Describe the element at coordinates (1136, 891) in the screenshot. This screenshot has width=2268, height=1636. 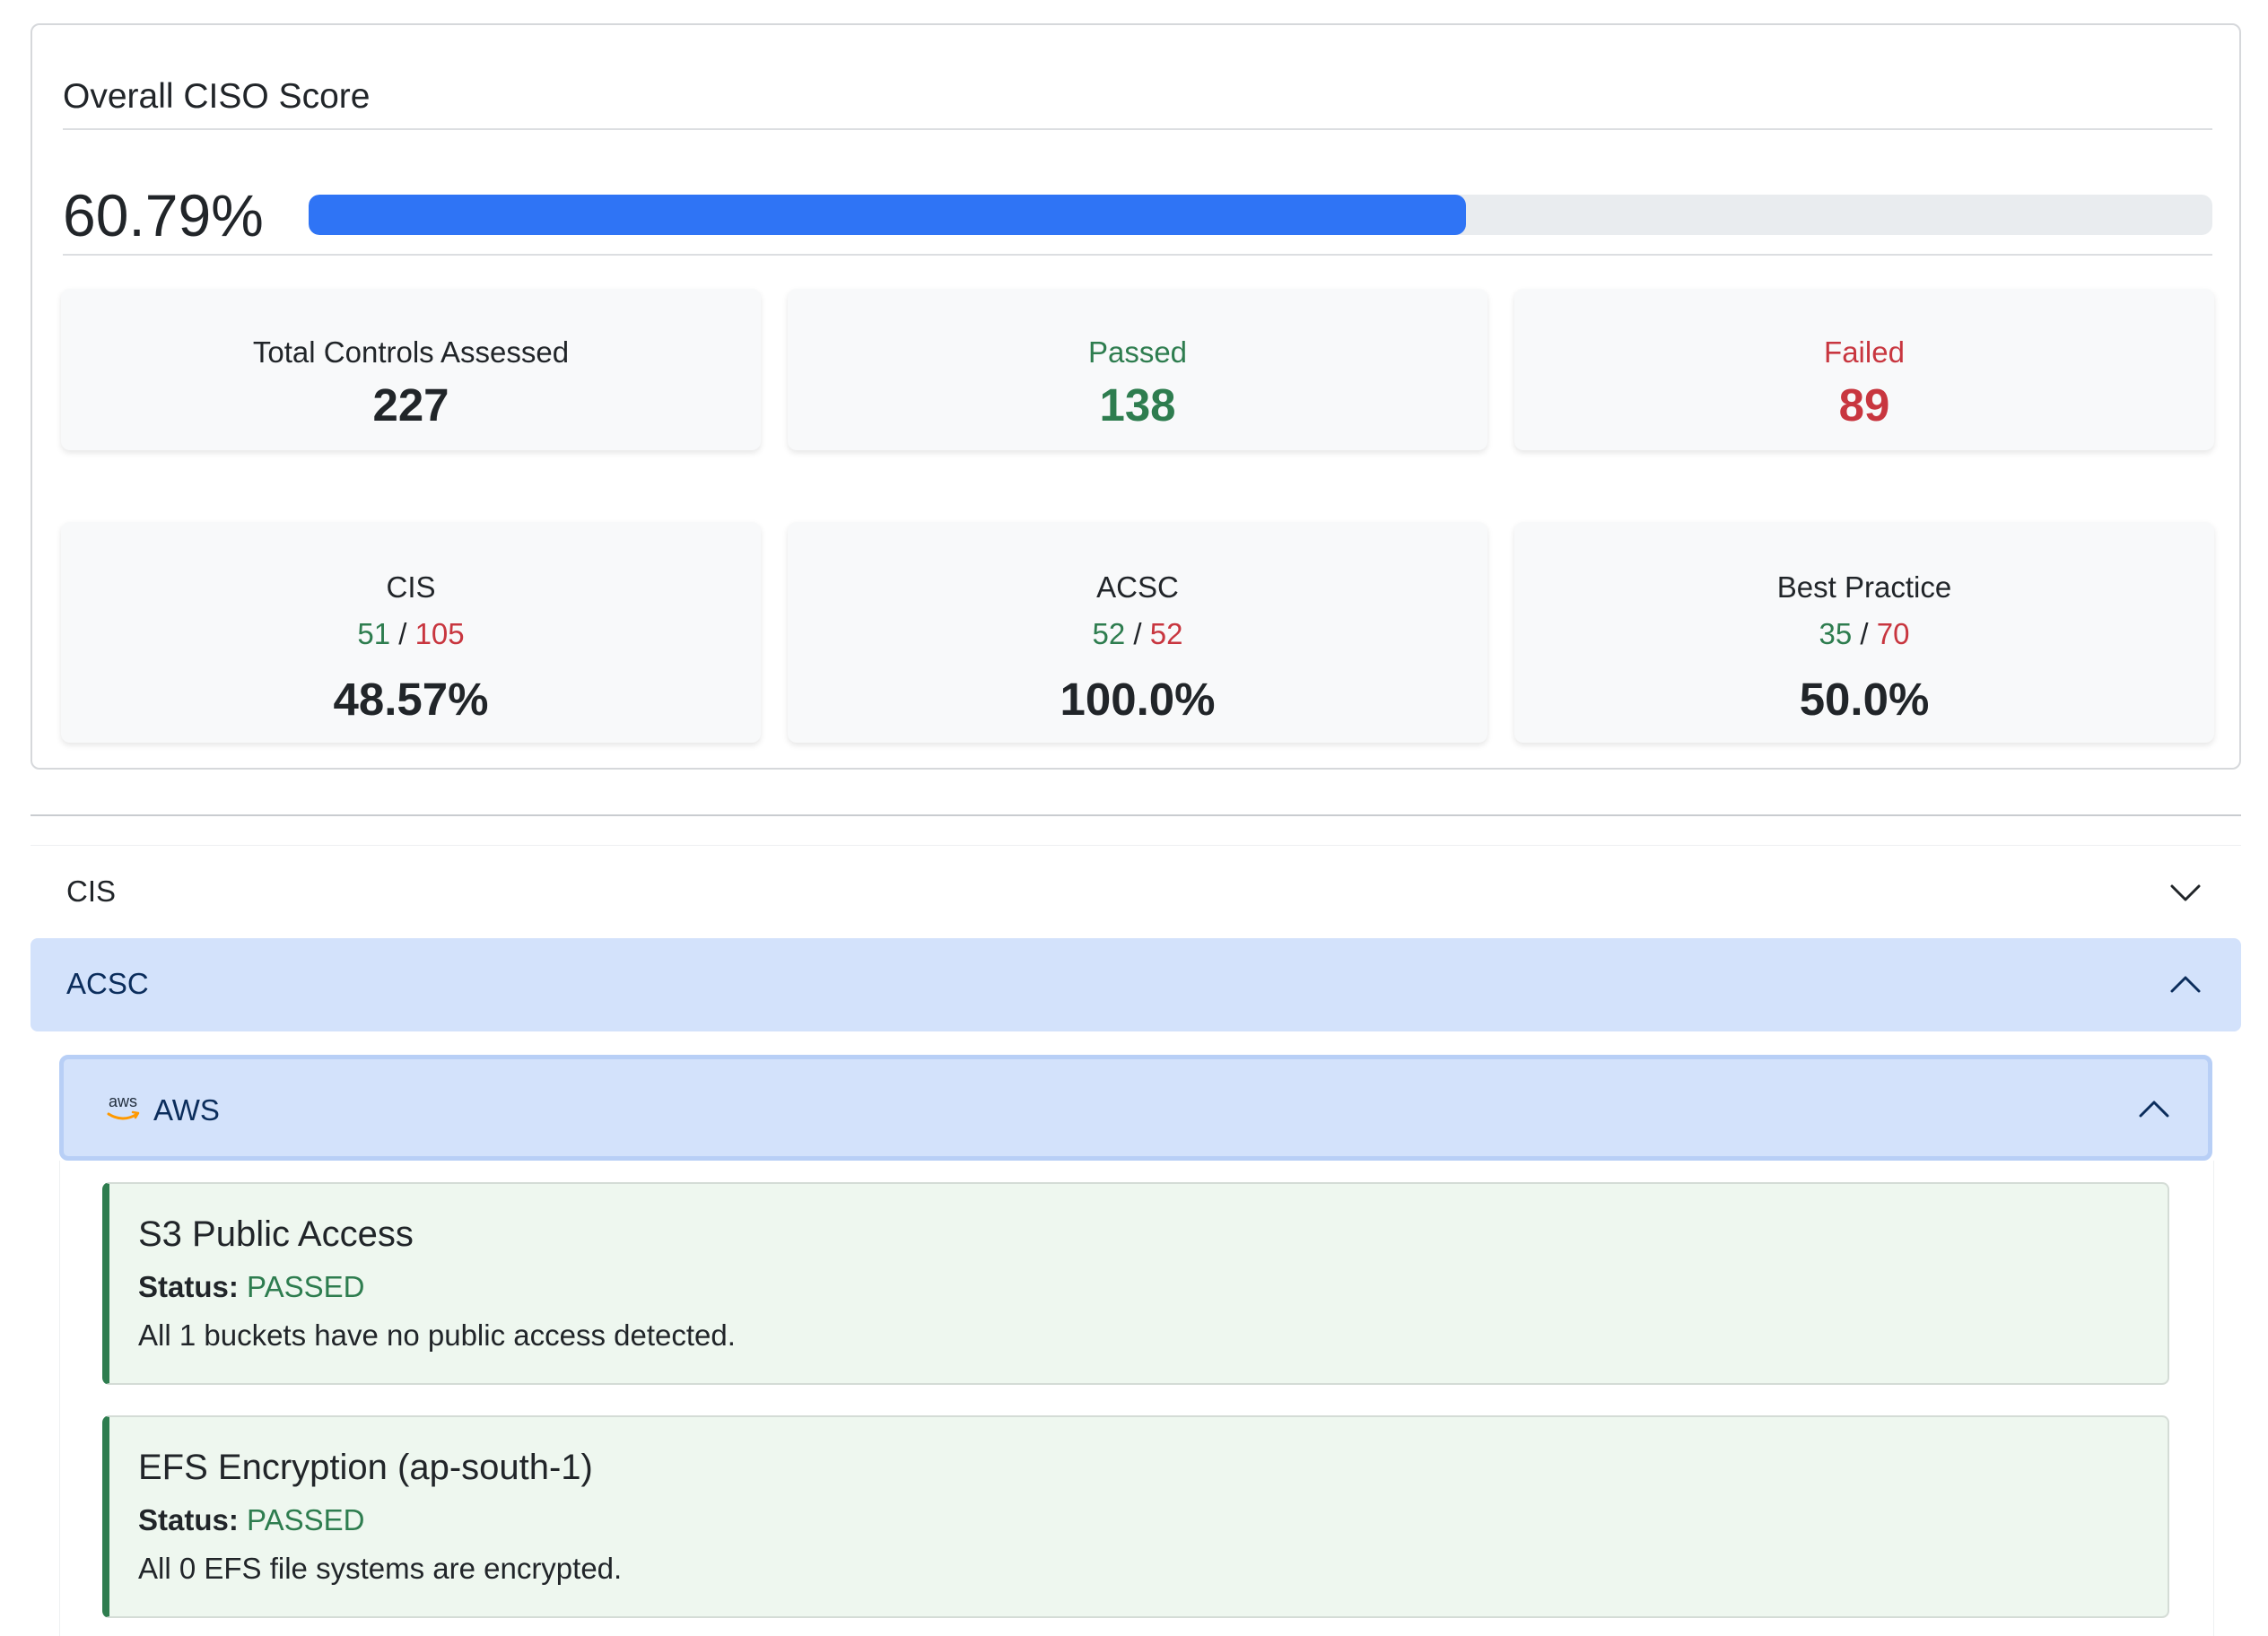
I see `accordion-header-cis: CIS` at that location.